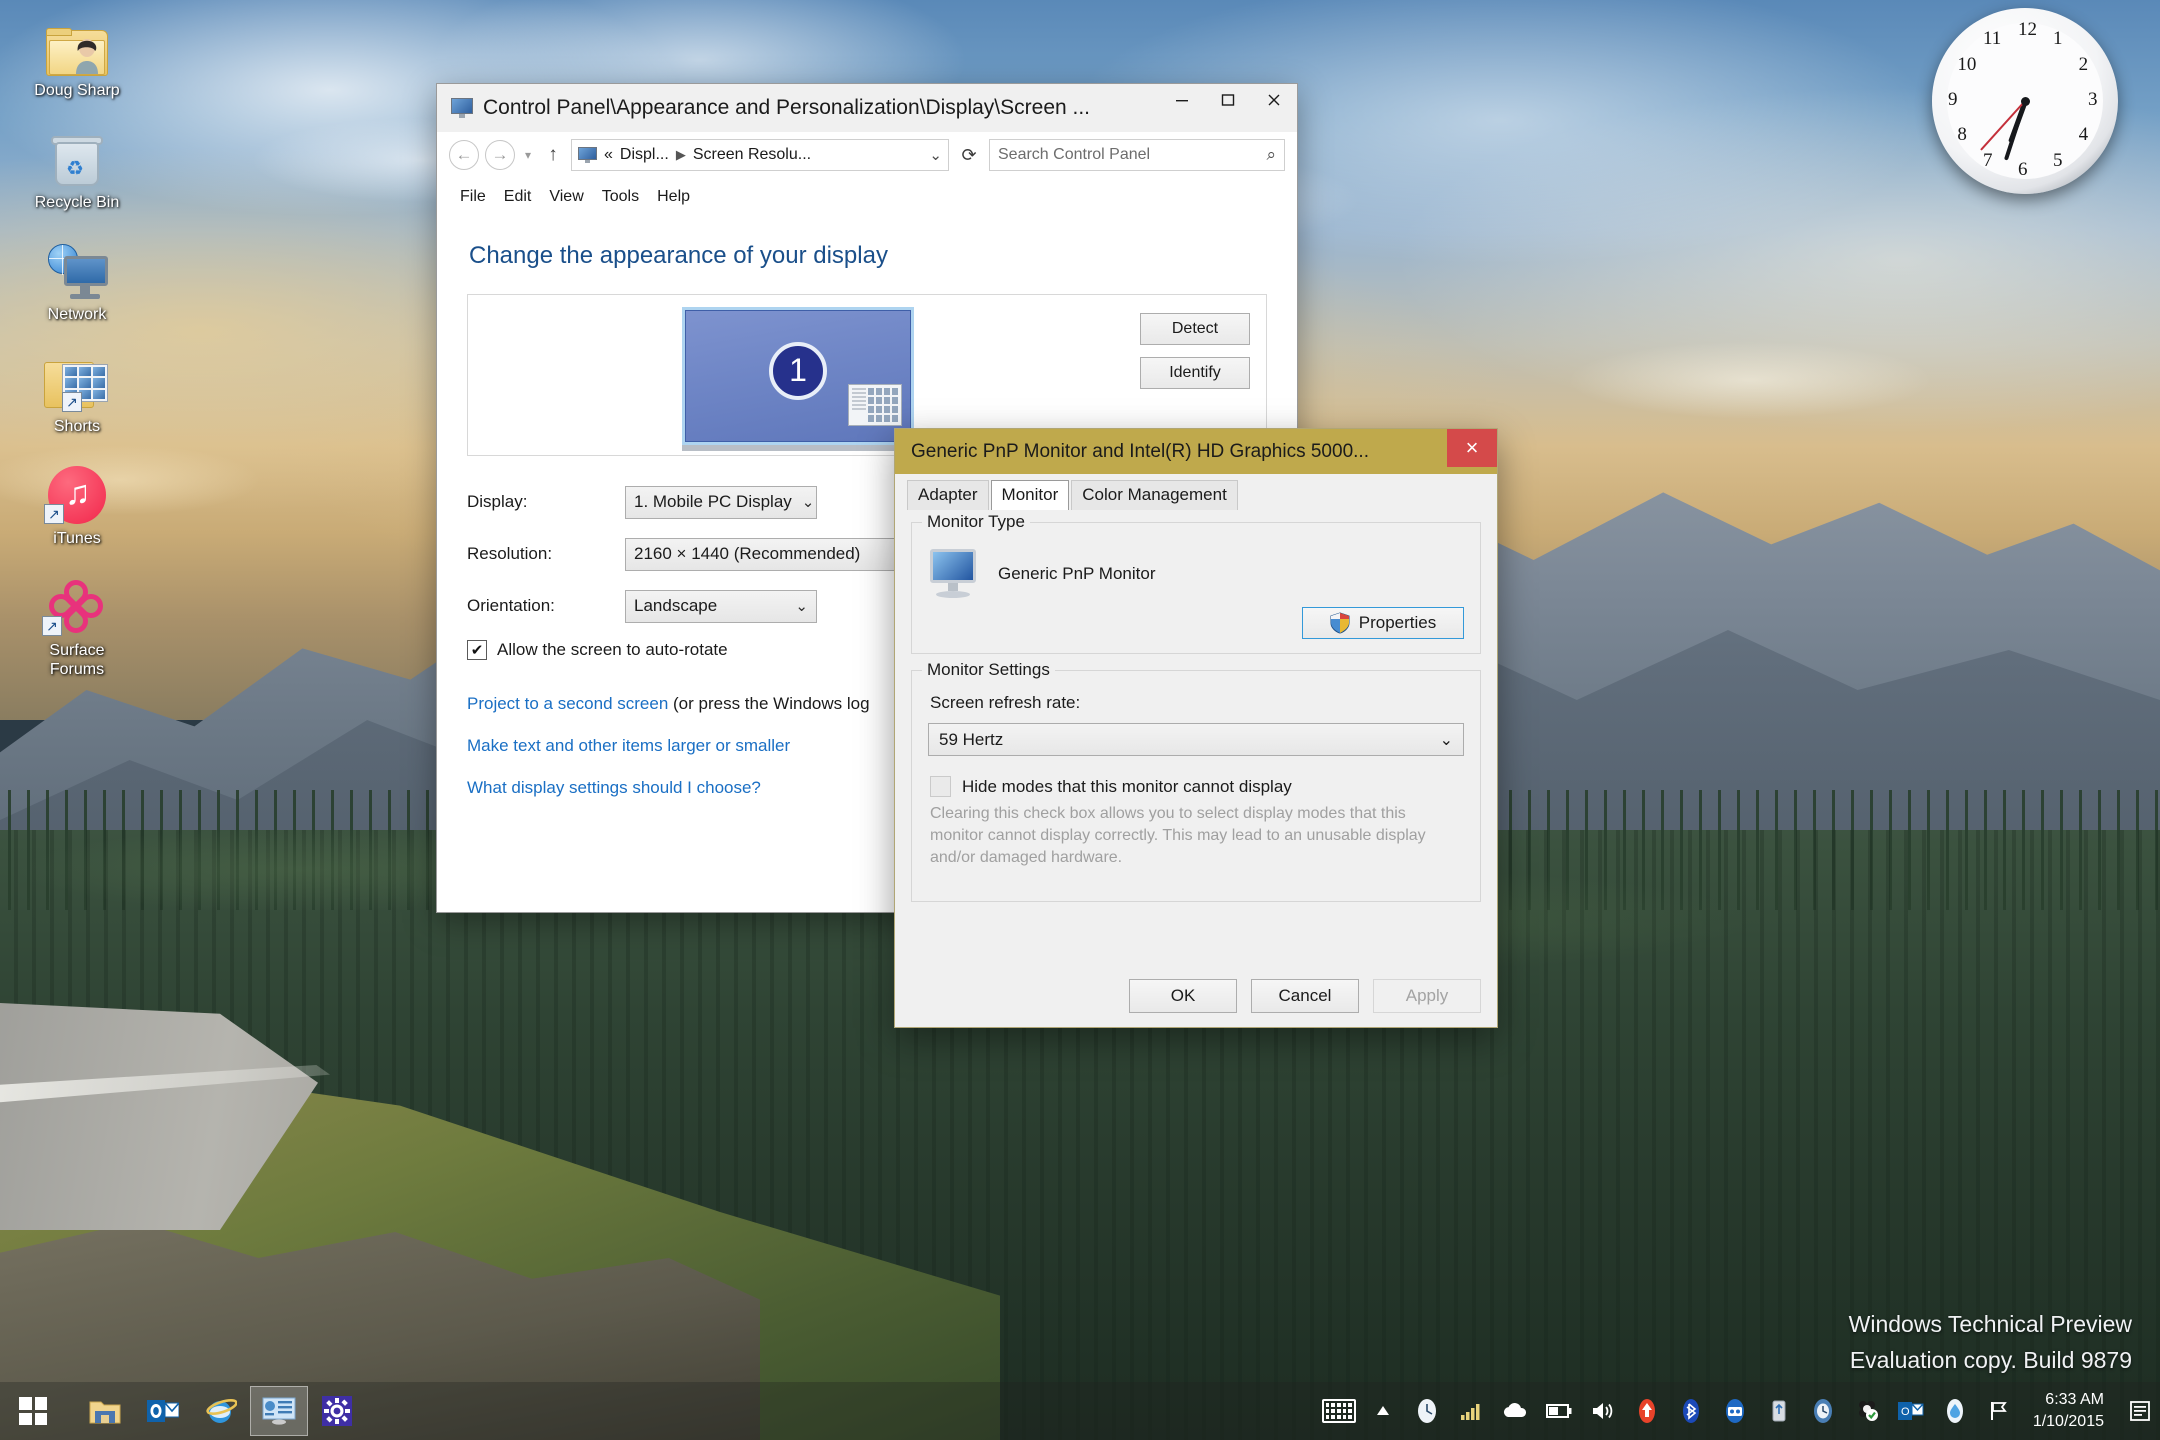 This screenshot has width=2160, height=1440. I want to click on svg-text: O, so click(1905, 1412).